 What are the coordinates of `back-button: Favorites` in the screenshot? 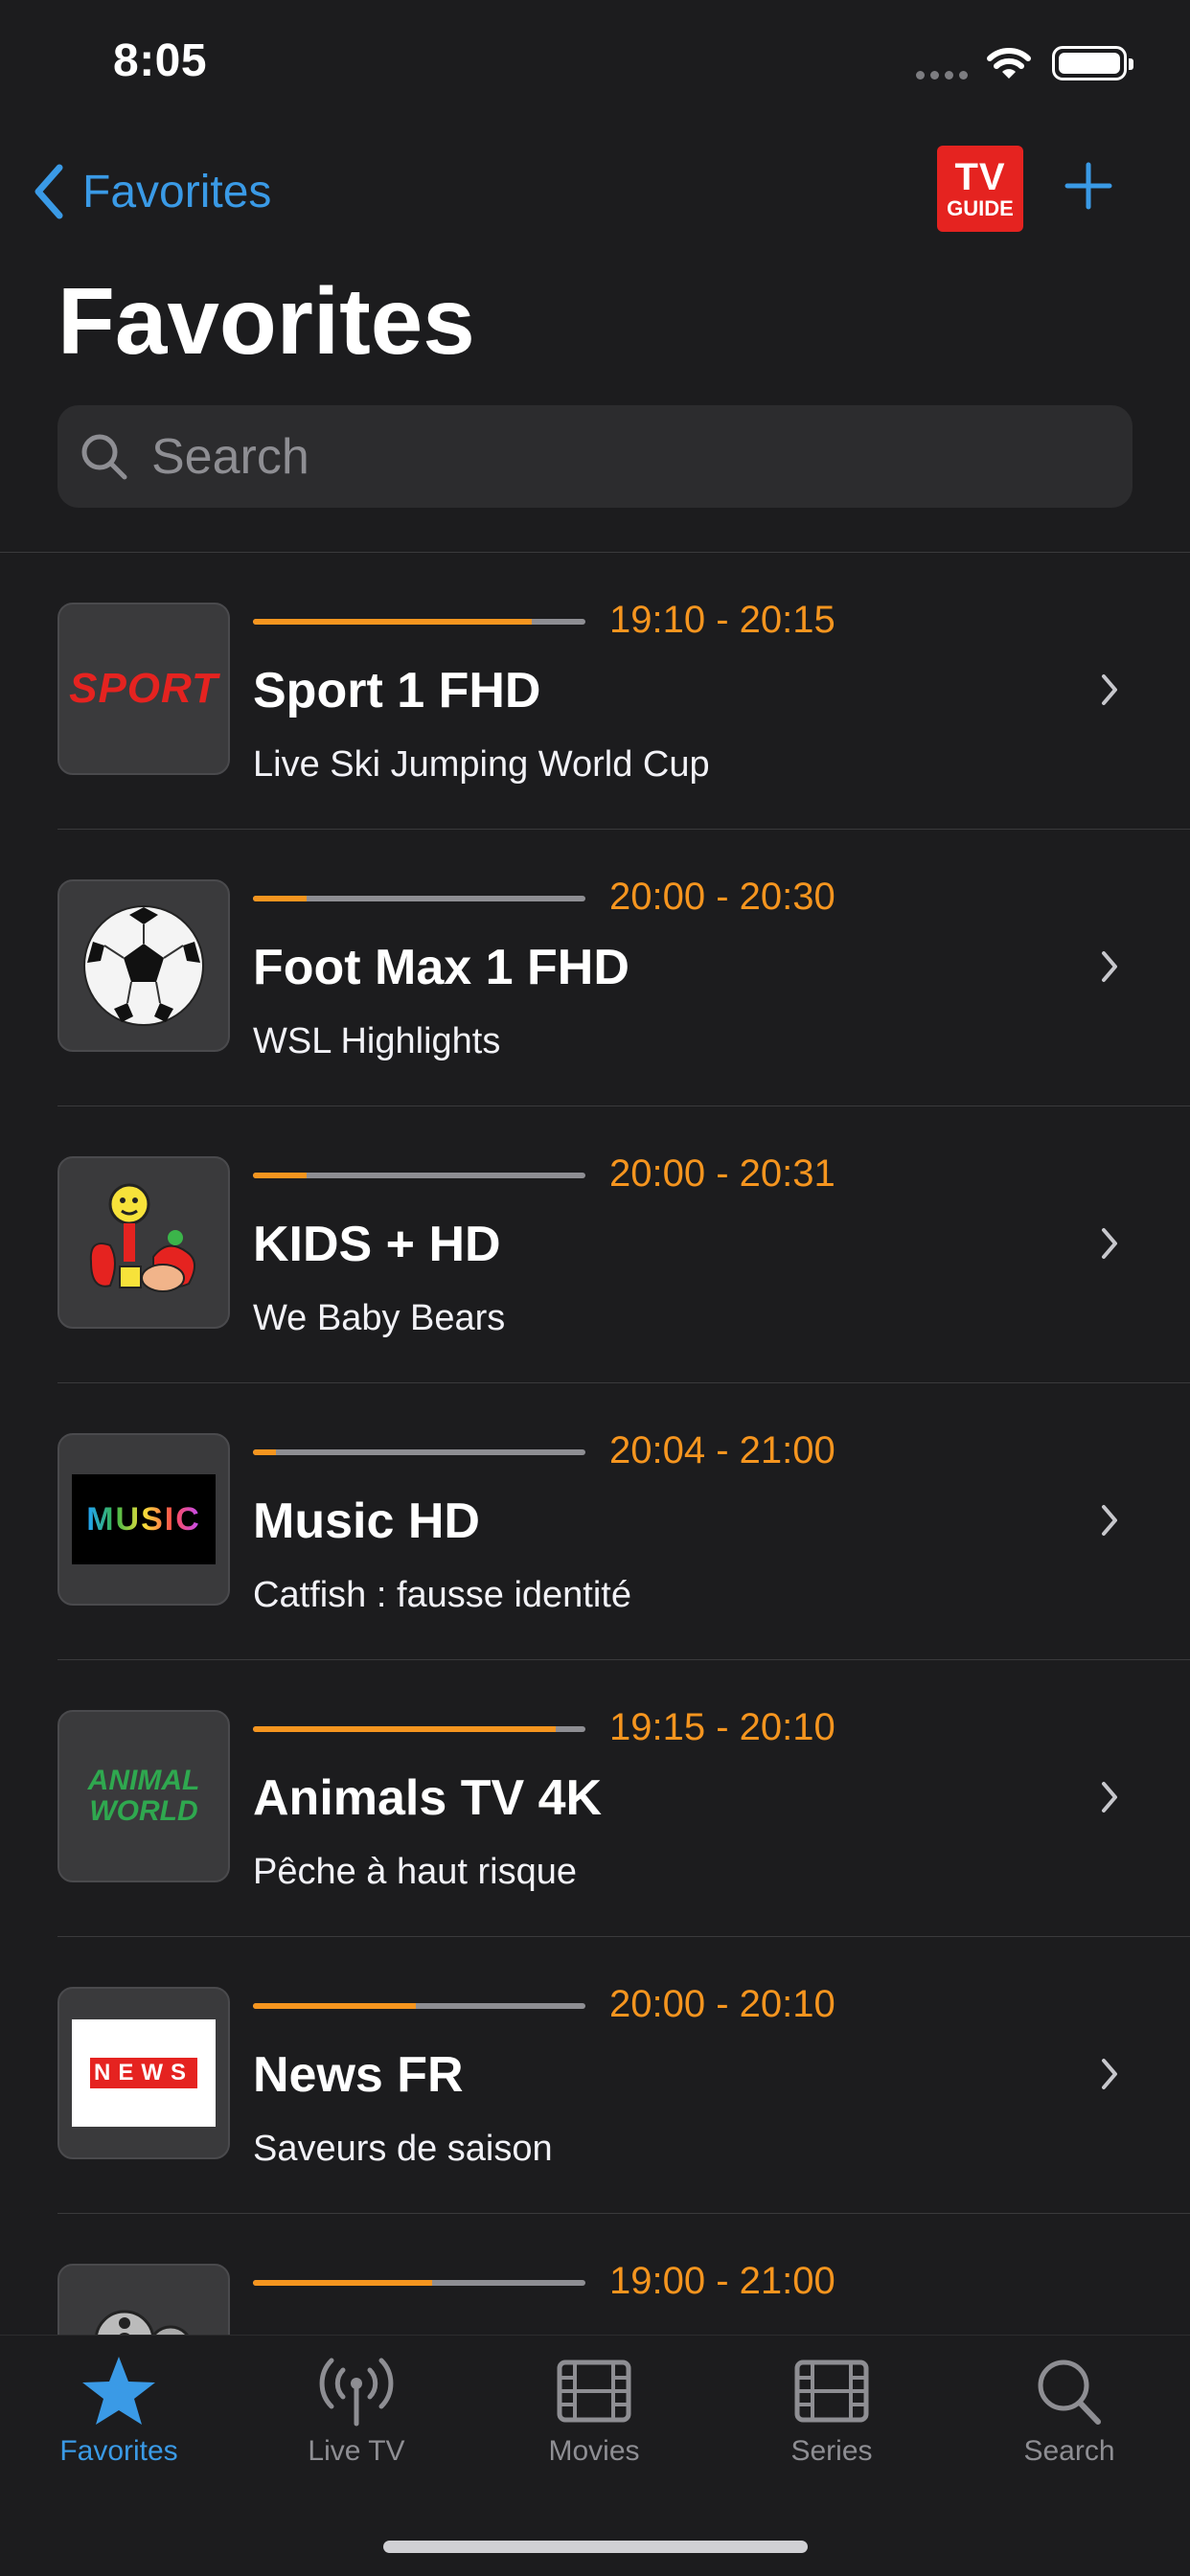 It's located at (152, 192).